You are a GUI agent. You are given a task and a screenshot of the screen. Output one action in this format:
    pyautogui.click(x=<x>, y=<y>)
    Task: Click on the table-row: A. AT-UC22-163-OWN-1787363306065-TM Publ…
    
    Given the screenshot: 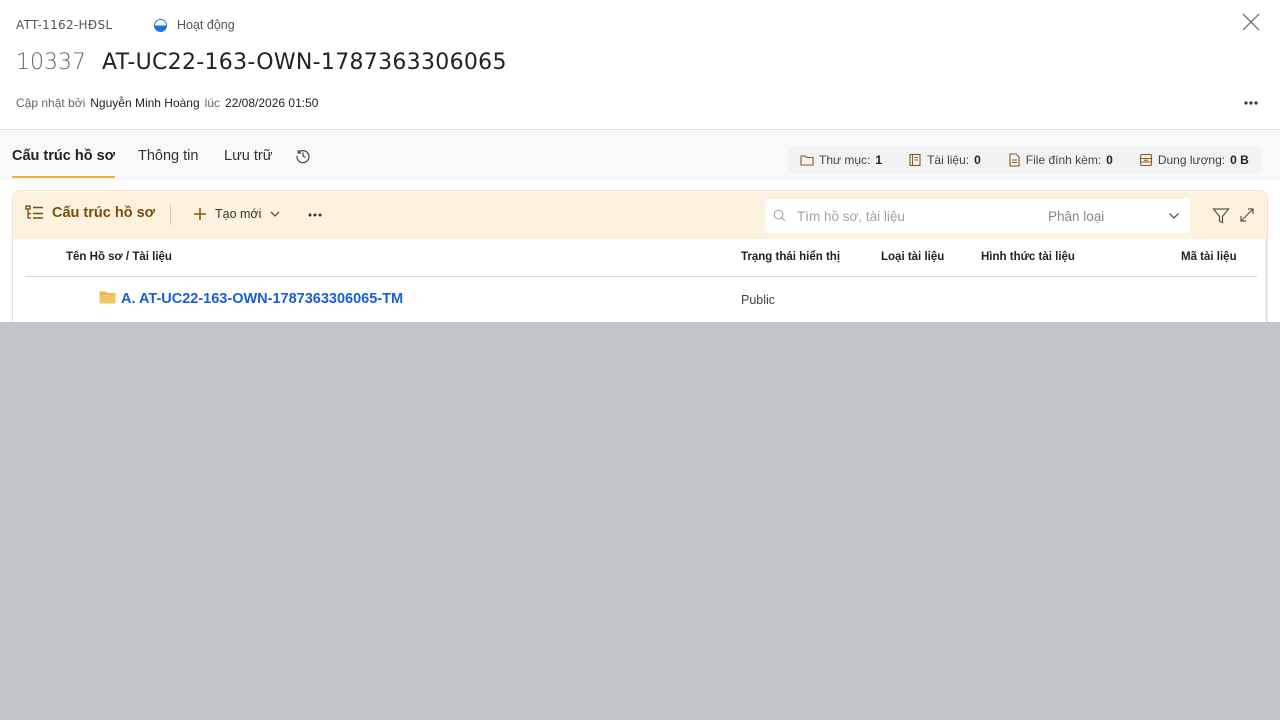 What is the action you would take?
    pyautogui.click(x=641, y=299)
    